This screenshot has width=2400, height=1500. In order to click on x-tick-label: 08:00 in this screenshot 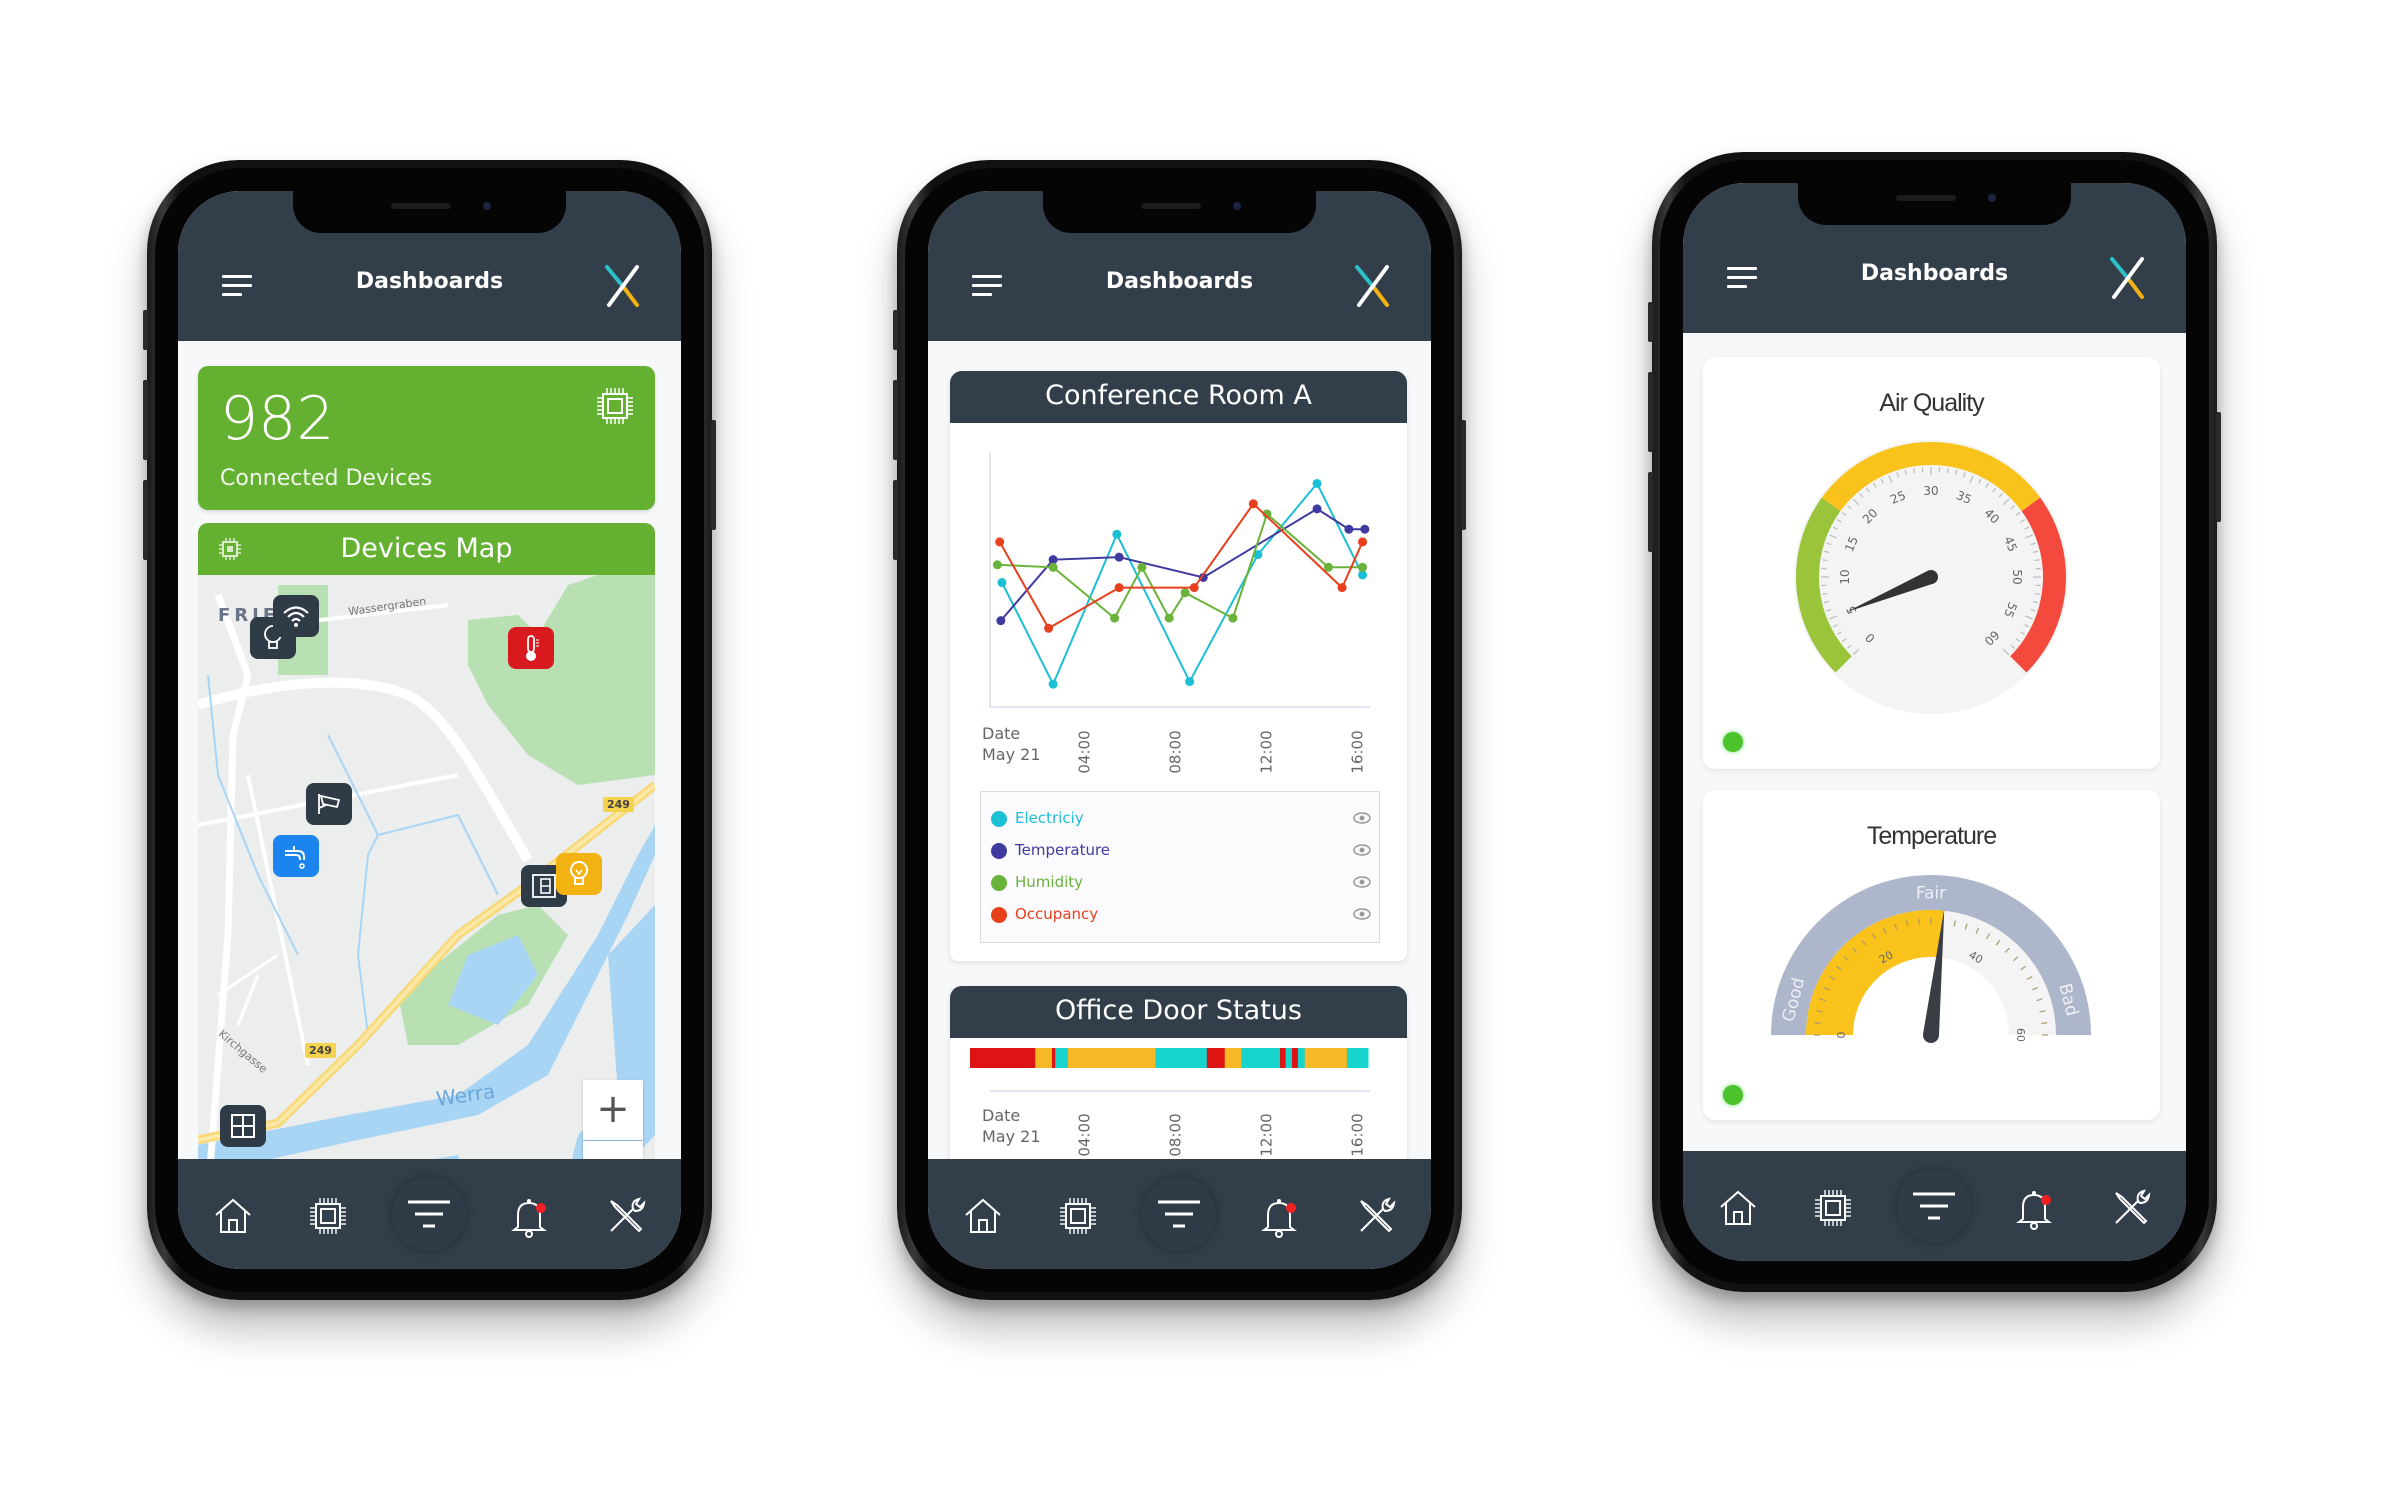, I will do `click(1175, 752)`.